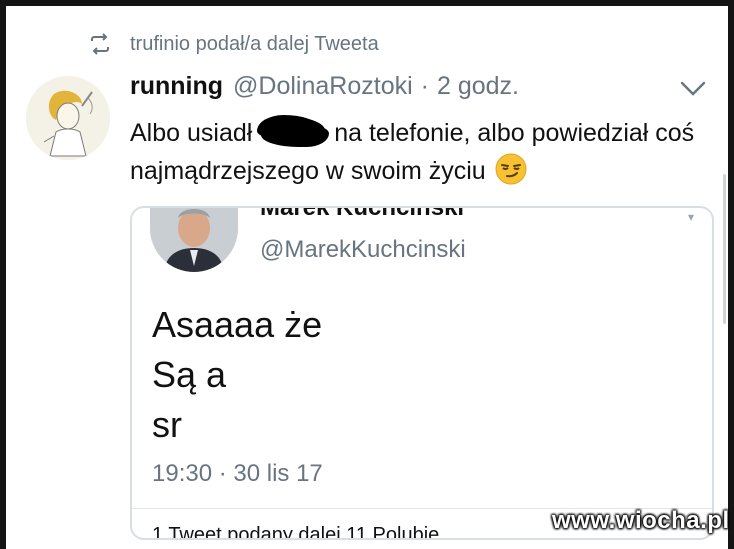 Image resolution: width=734 pixels, height=549 pixels. What do you see at coordinates (189, 374) in the screenshot?
I see `quoted-line: Są a` at bounding box center [189, 374].